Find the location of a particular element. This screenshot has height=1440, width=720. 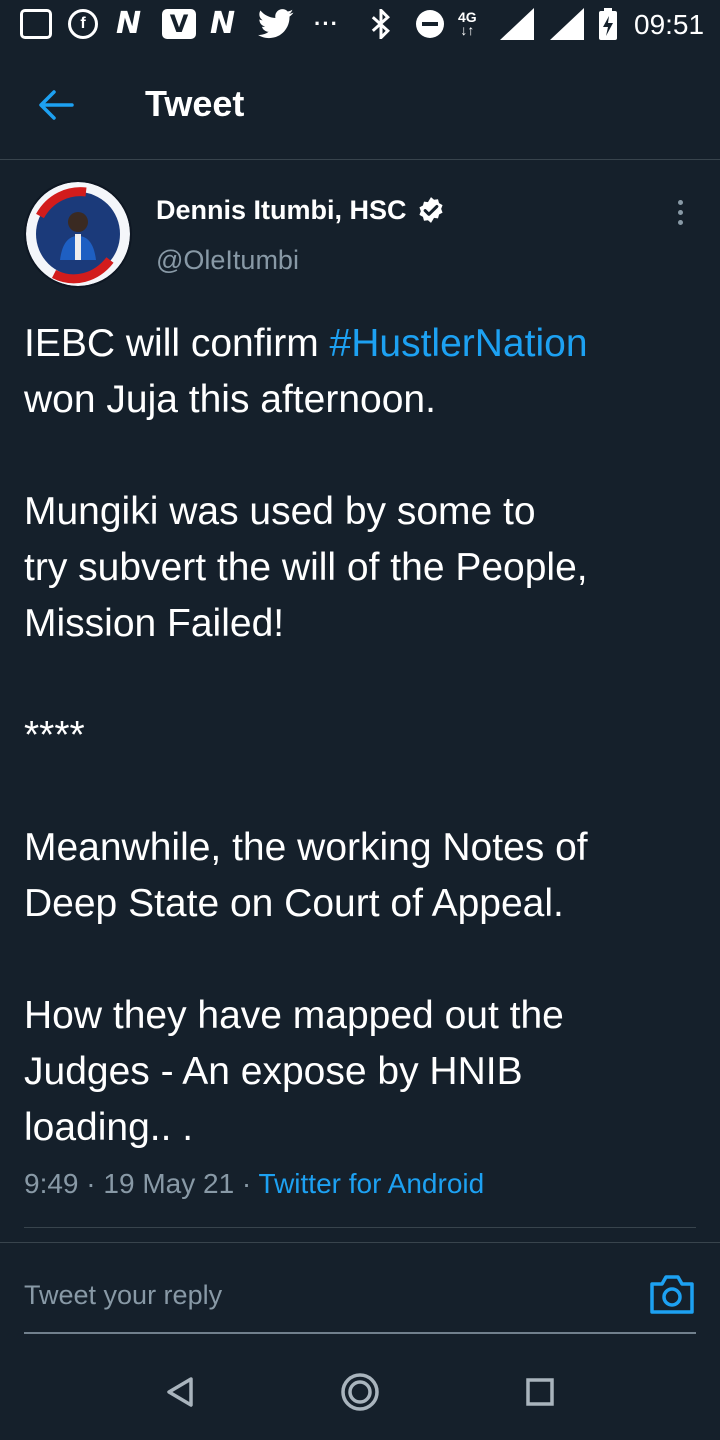

tweet-text-part1: IEBC will confirm is located at coordinates (177, 343).